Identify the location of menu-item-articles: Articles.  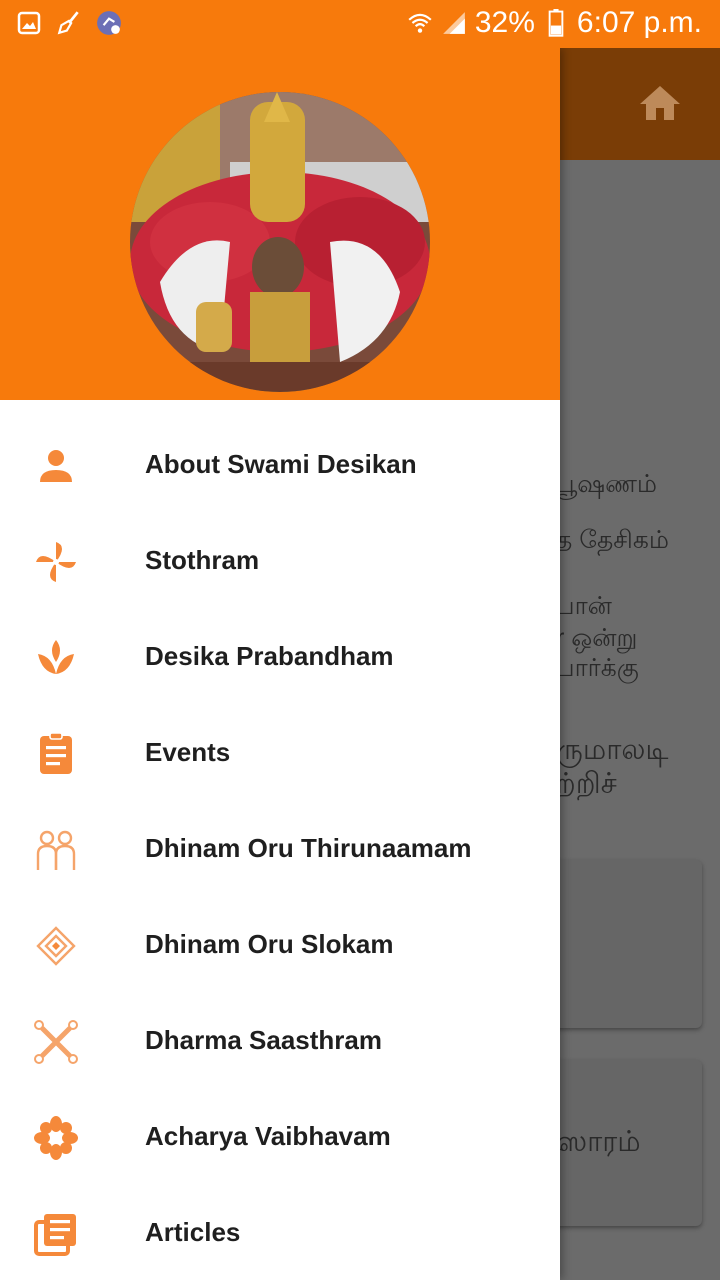
(280, 1233).